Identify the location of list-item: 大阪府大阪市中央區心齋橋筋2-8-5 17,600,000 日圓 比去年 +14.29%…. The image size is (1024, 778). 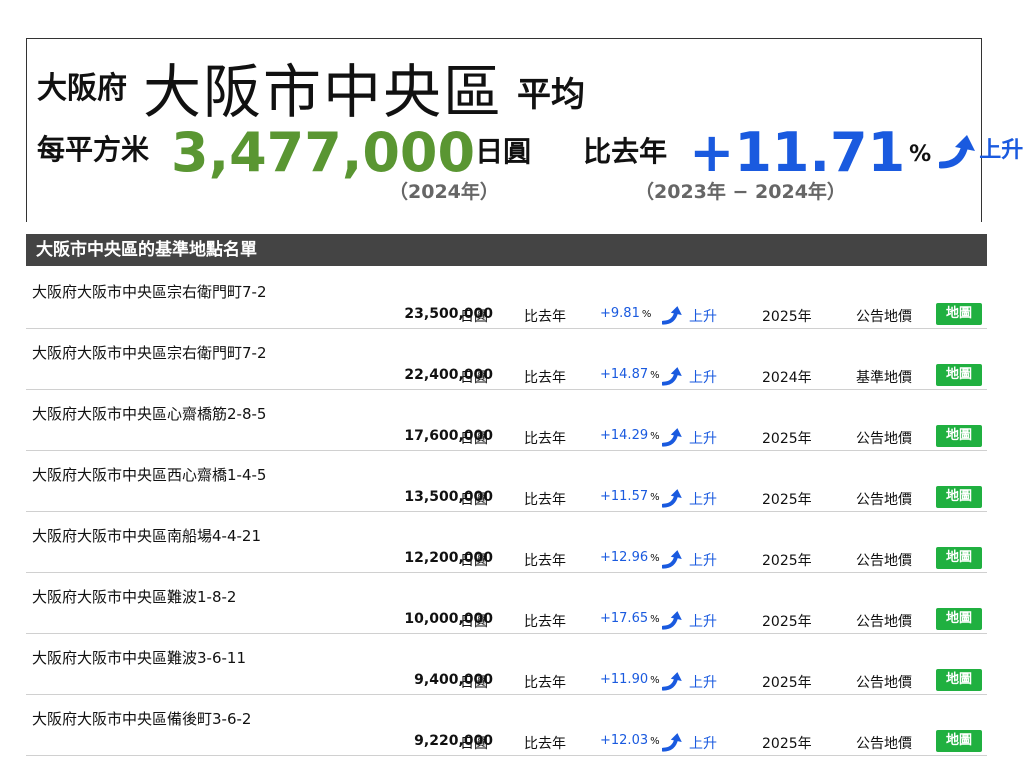
(506, 420).